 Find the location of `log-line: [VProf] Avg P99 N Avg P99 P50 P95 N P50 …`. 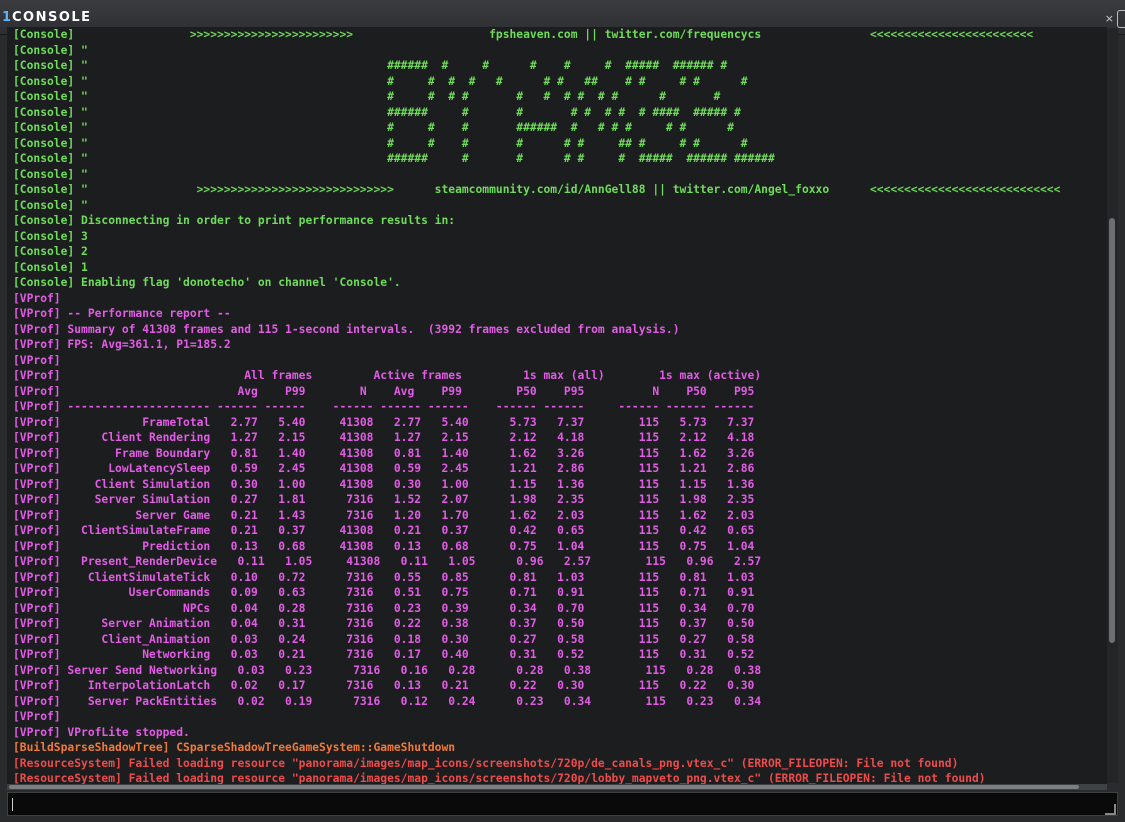

log-line: [VProf] Avg P99 N Avg P99 P50 P95 N P50 … is located at coordinates (384, 391).